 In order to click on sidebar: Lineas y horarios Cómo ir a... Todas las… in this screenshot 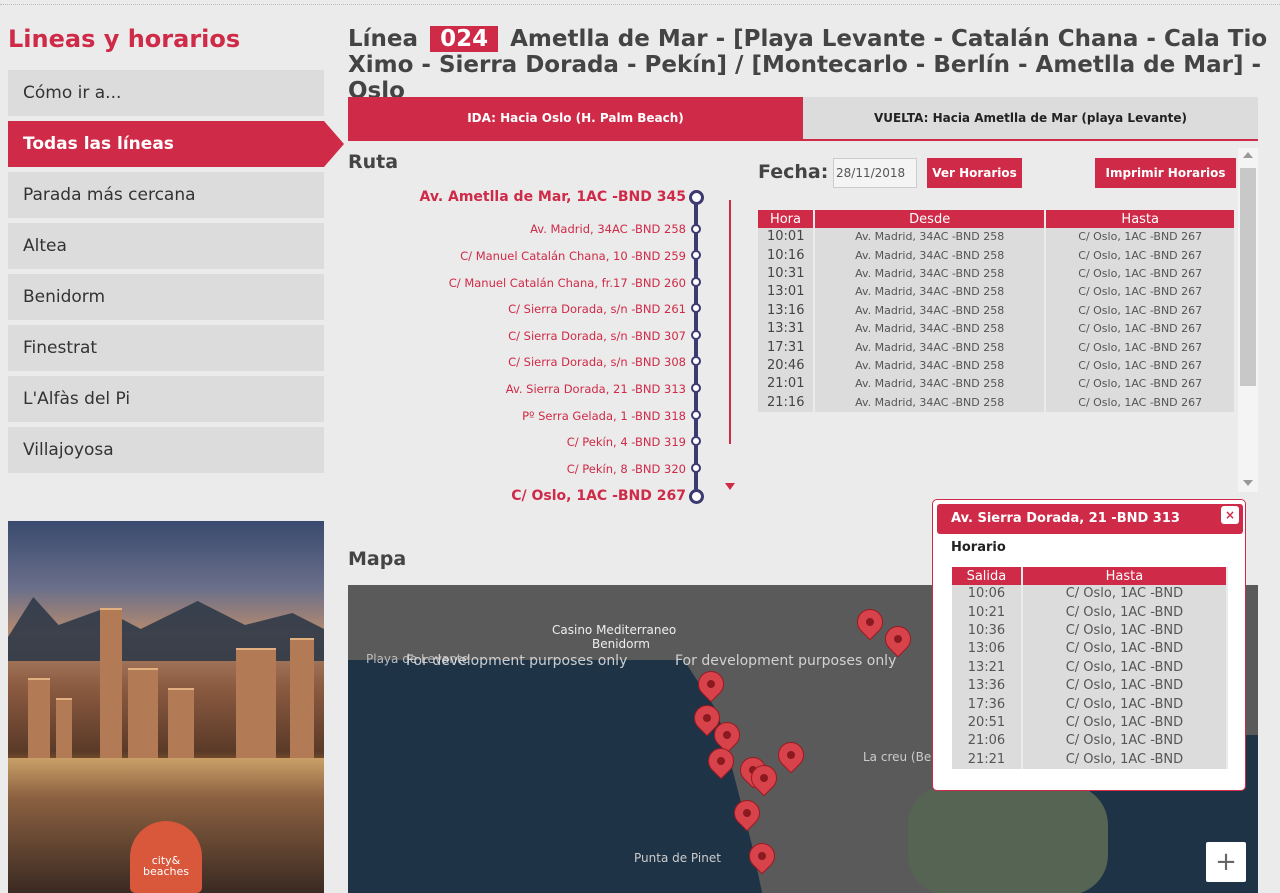, I will do `click(176, 250)`.